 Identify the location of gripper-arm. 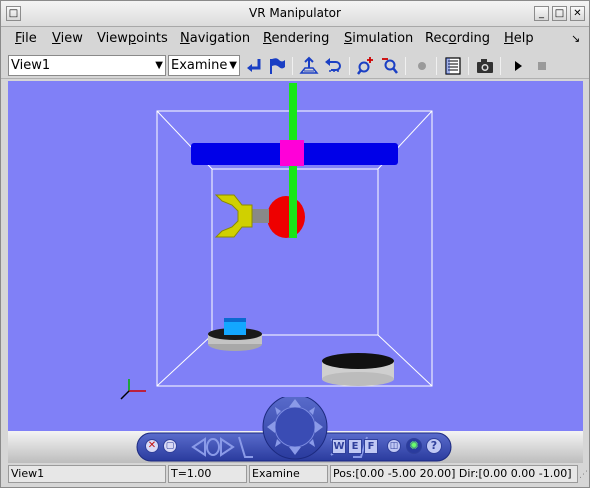
(260, 216).